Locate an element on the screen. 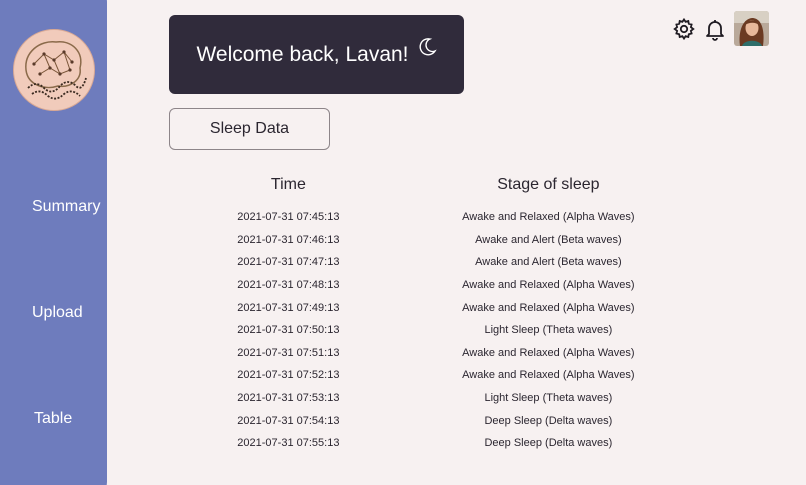 This screenshot has width=806, height=485. cell-time: 2021-07-31 07:51:13 is located at coordinates (288, 352).